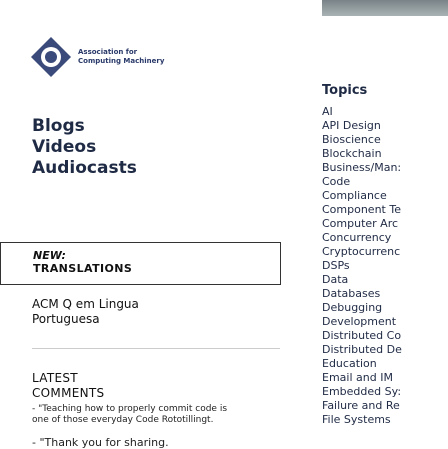  Describe the element at coordinates (108, 52) in the screenshot. I see `logo-line1: Association for` at that location.